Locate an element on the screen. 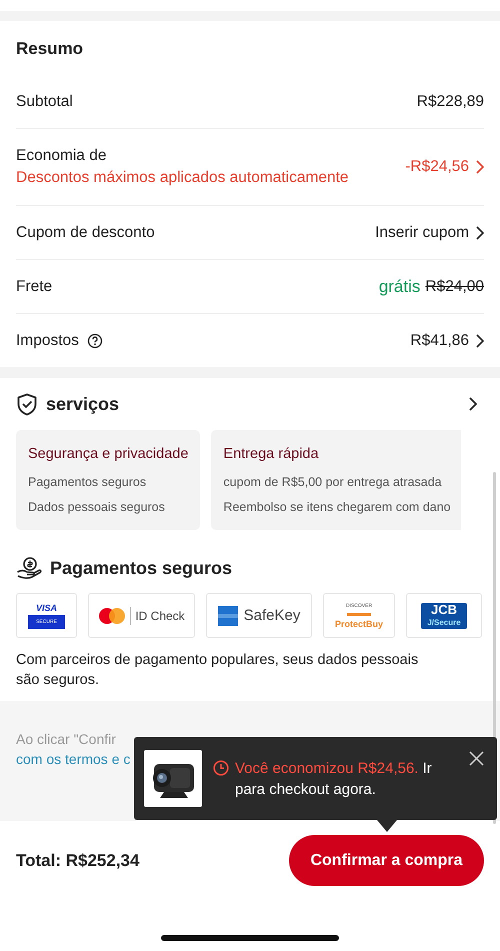  payment-note: Com parceiros de pagamento populares, seus dados pessoais são seguros. is located at coordinates (218, 670).